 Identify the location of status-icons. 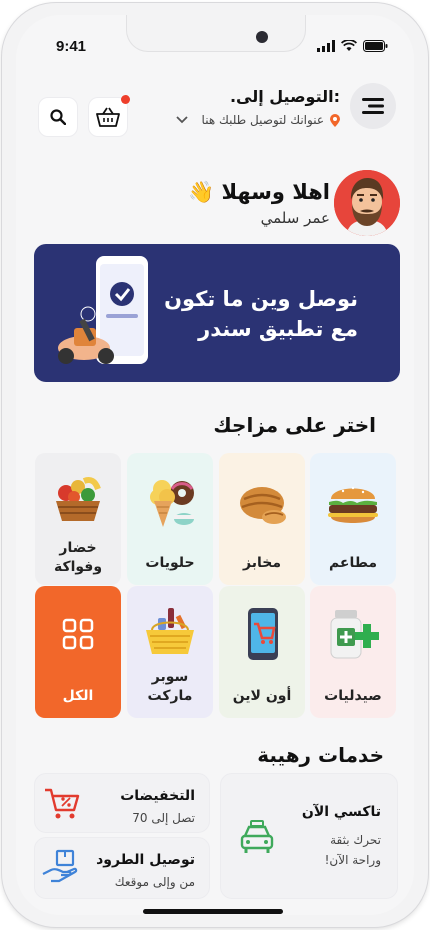
(352, 46).